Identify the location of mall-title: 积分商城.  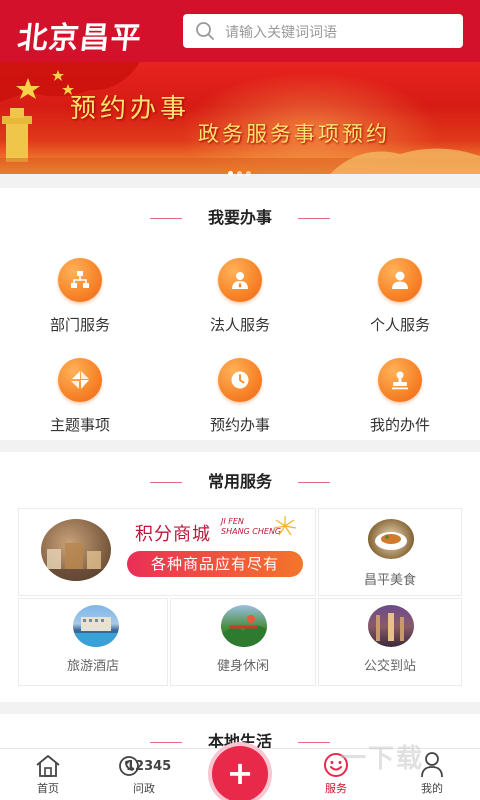
(173, 534).